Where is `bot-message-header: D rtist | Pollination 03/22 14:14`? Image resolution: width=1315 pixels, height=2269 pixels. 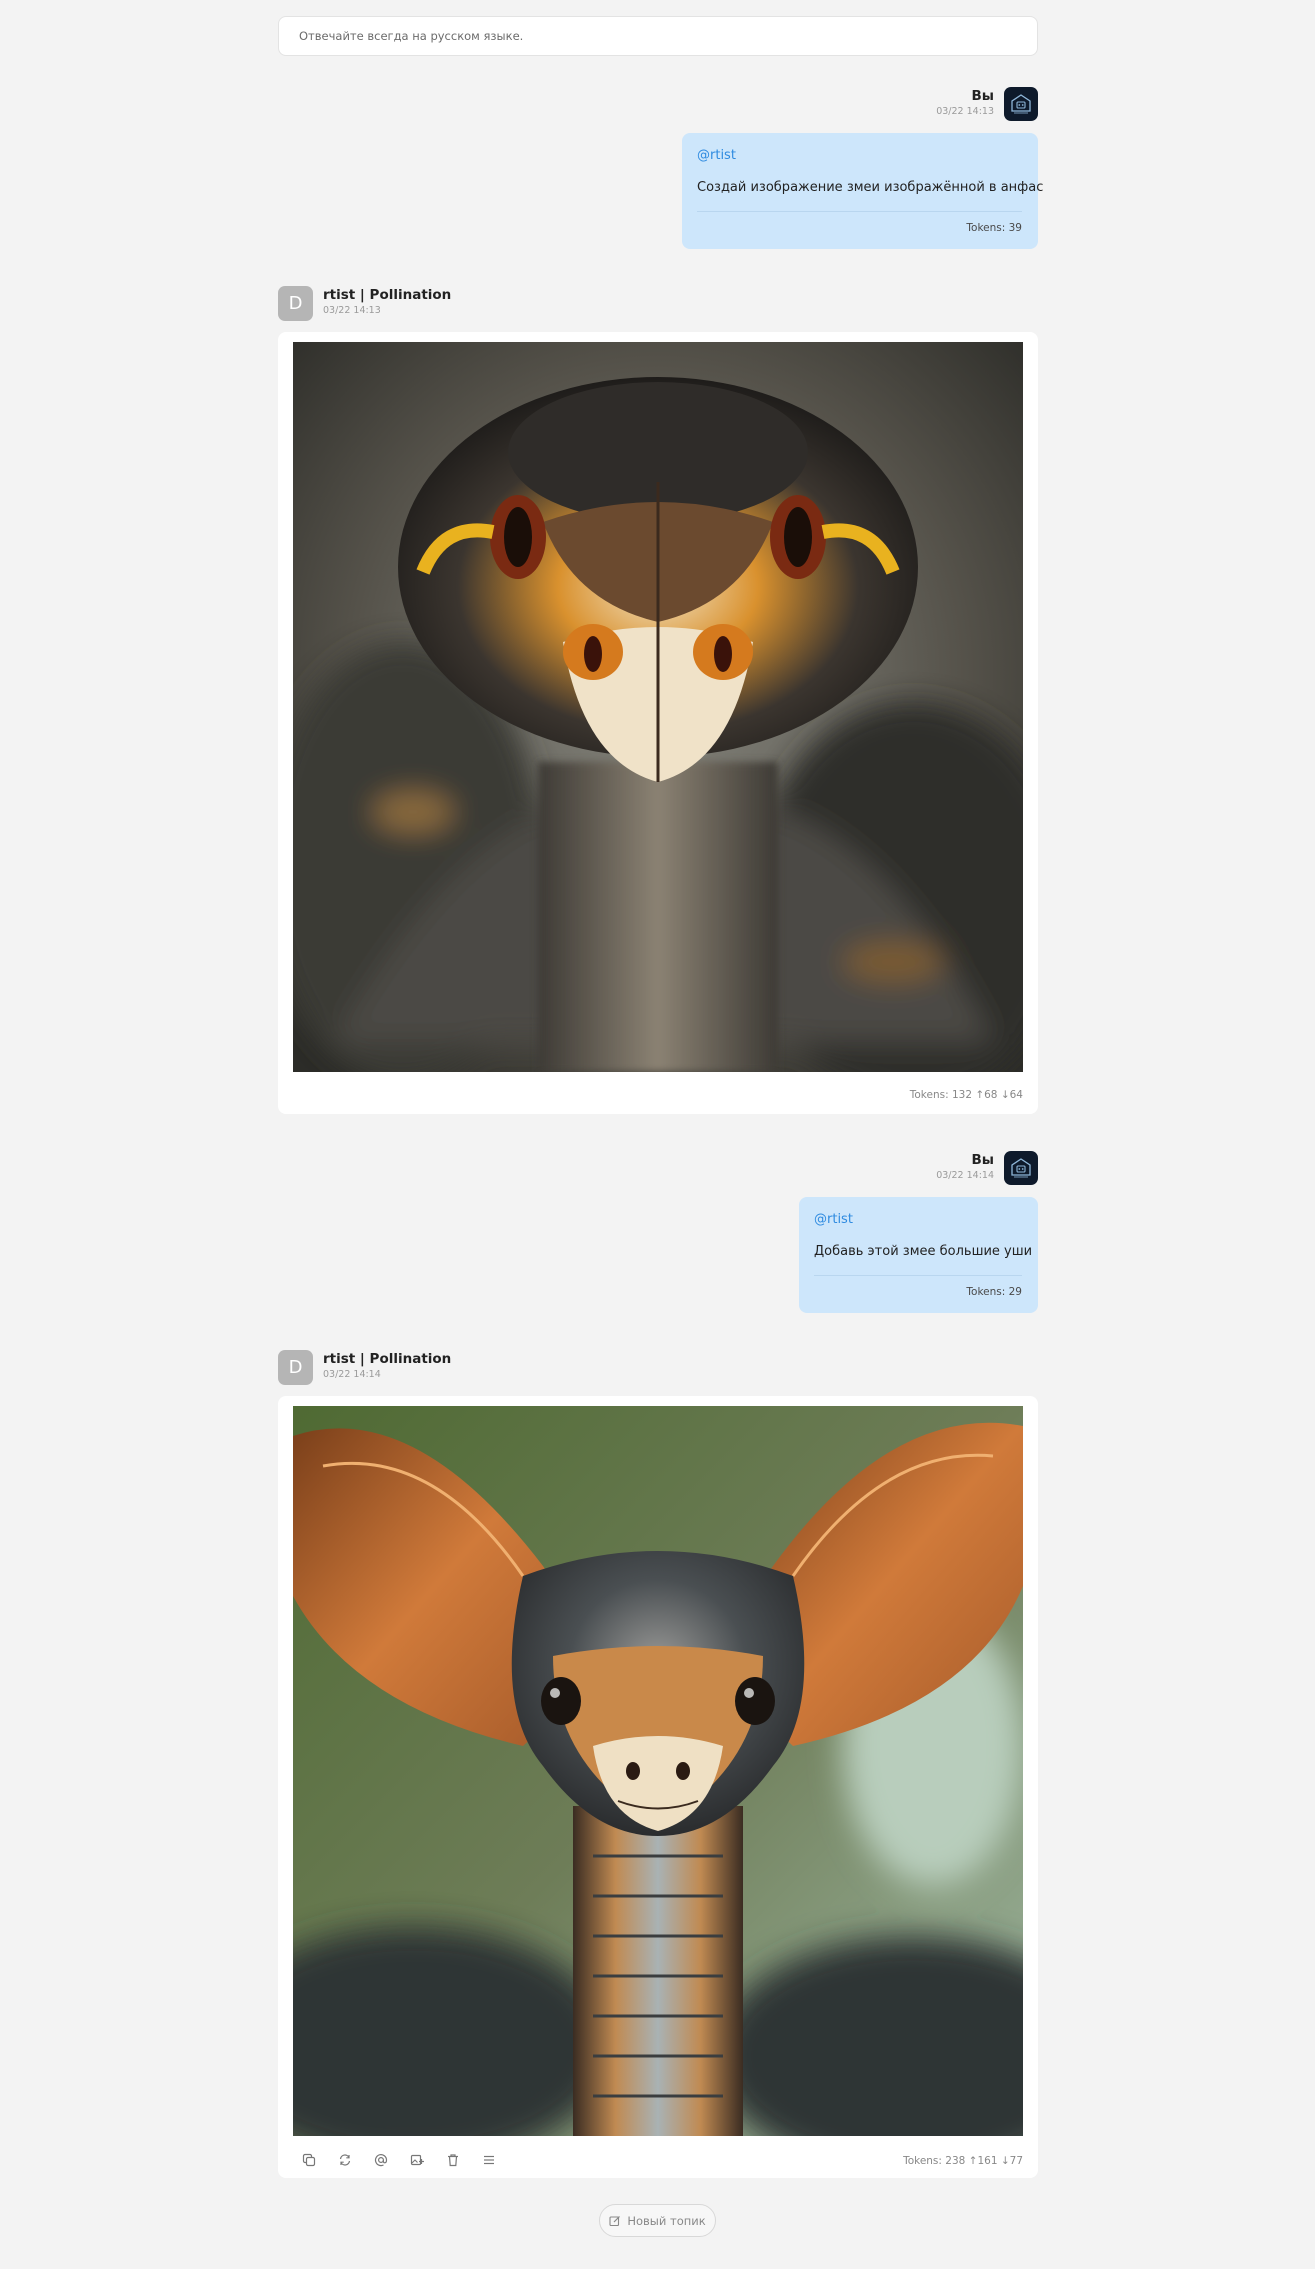 bot-message-header: D rtist | Pollination 03/22 14:14 is located at coordinates (364, 1367).